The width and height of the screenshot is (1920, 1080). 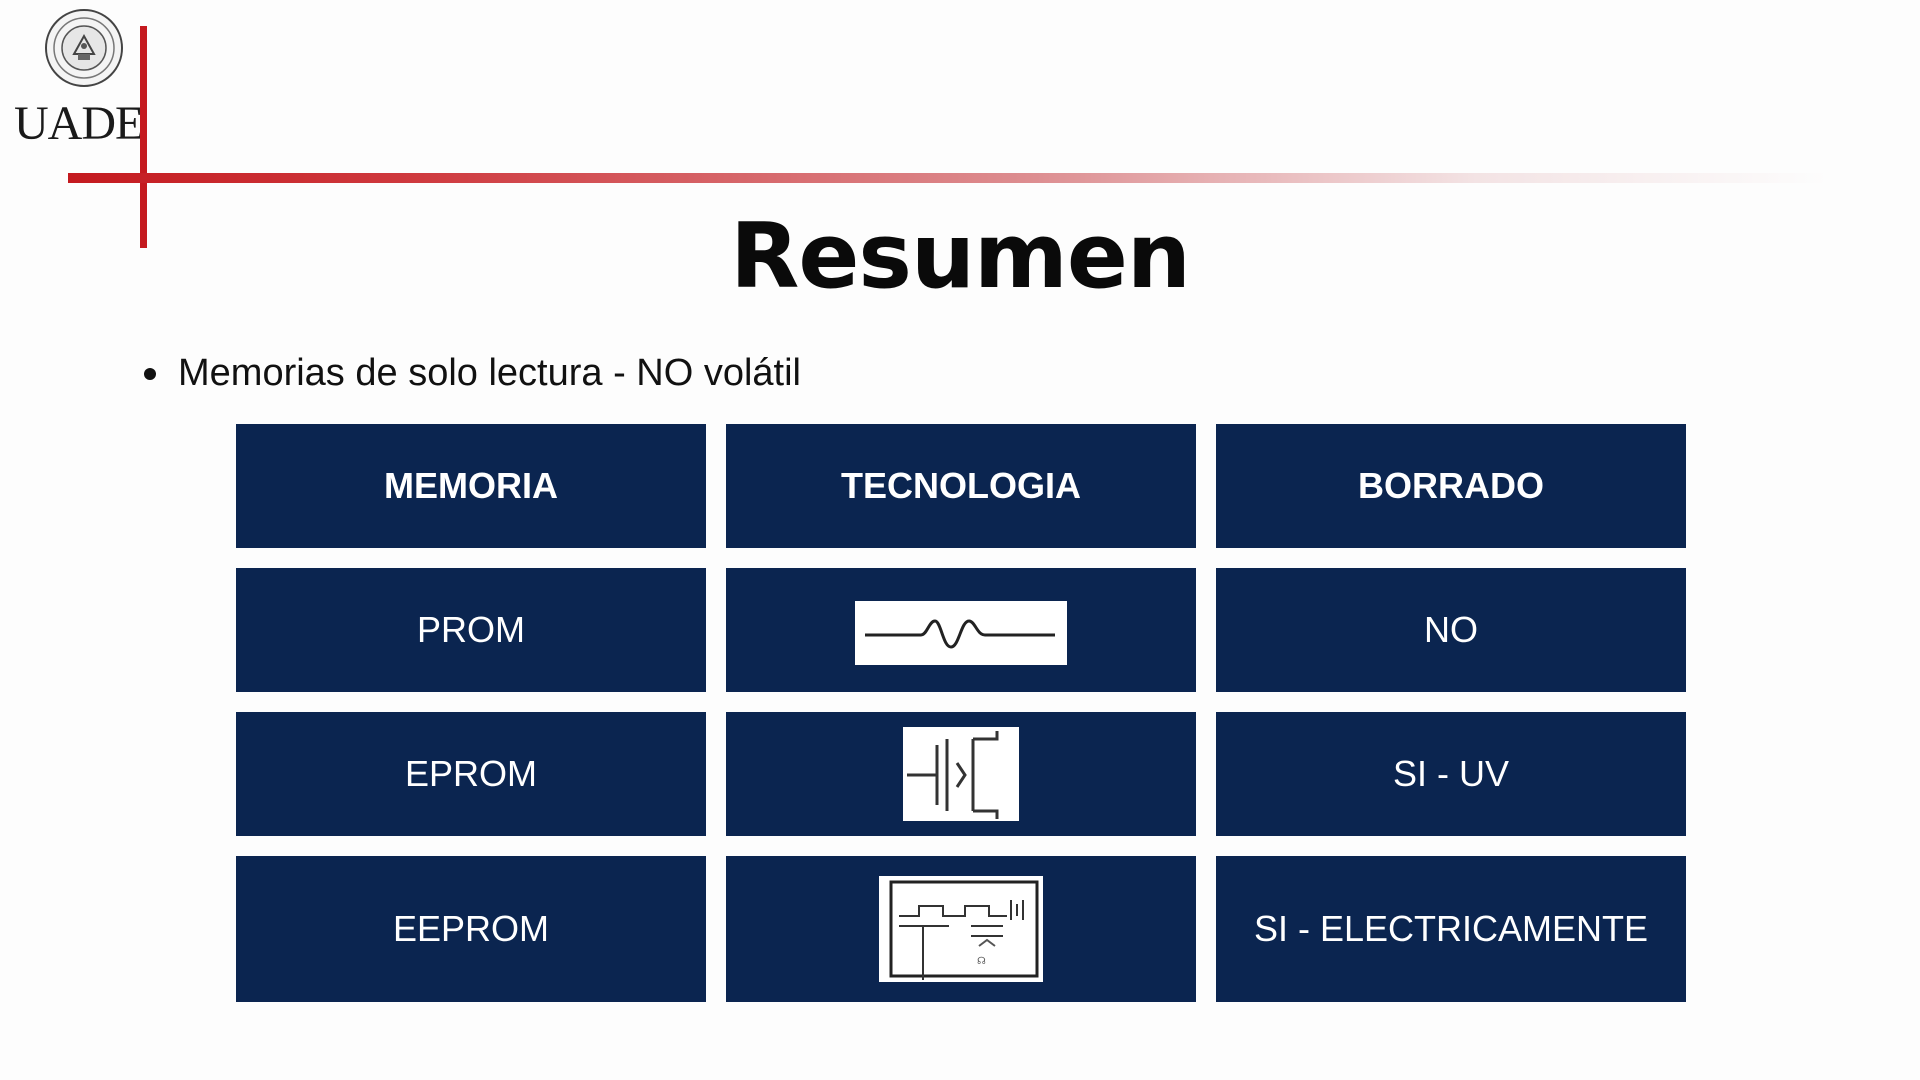 What do you see at coordinates (1451, 630) in the screenshot?
I see `cell-borrado-prom: NO` at bounding box center [1451, 630].